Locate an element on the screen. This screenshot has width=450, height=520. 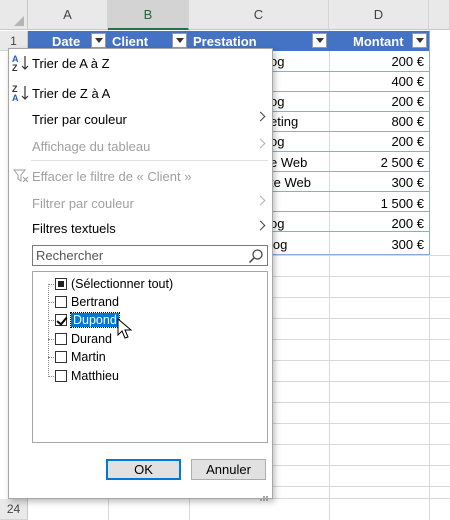
table-cell-montant: 2 500 € is located at coordinates (379, 162).